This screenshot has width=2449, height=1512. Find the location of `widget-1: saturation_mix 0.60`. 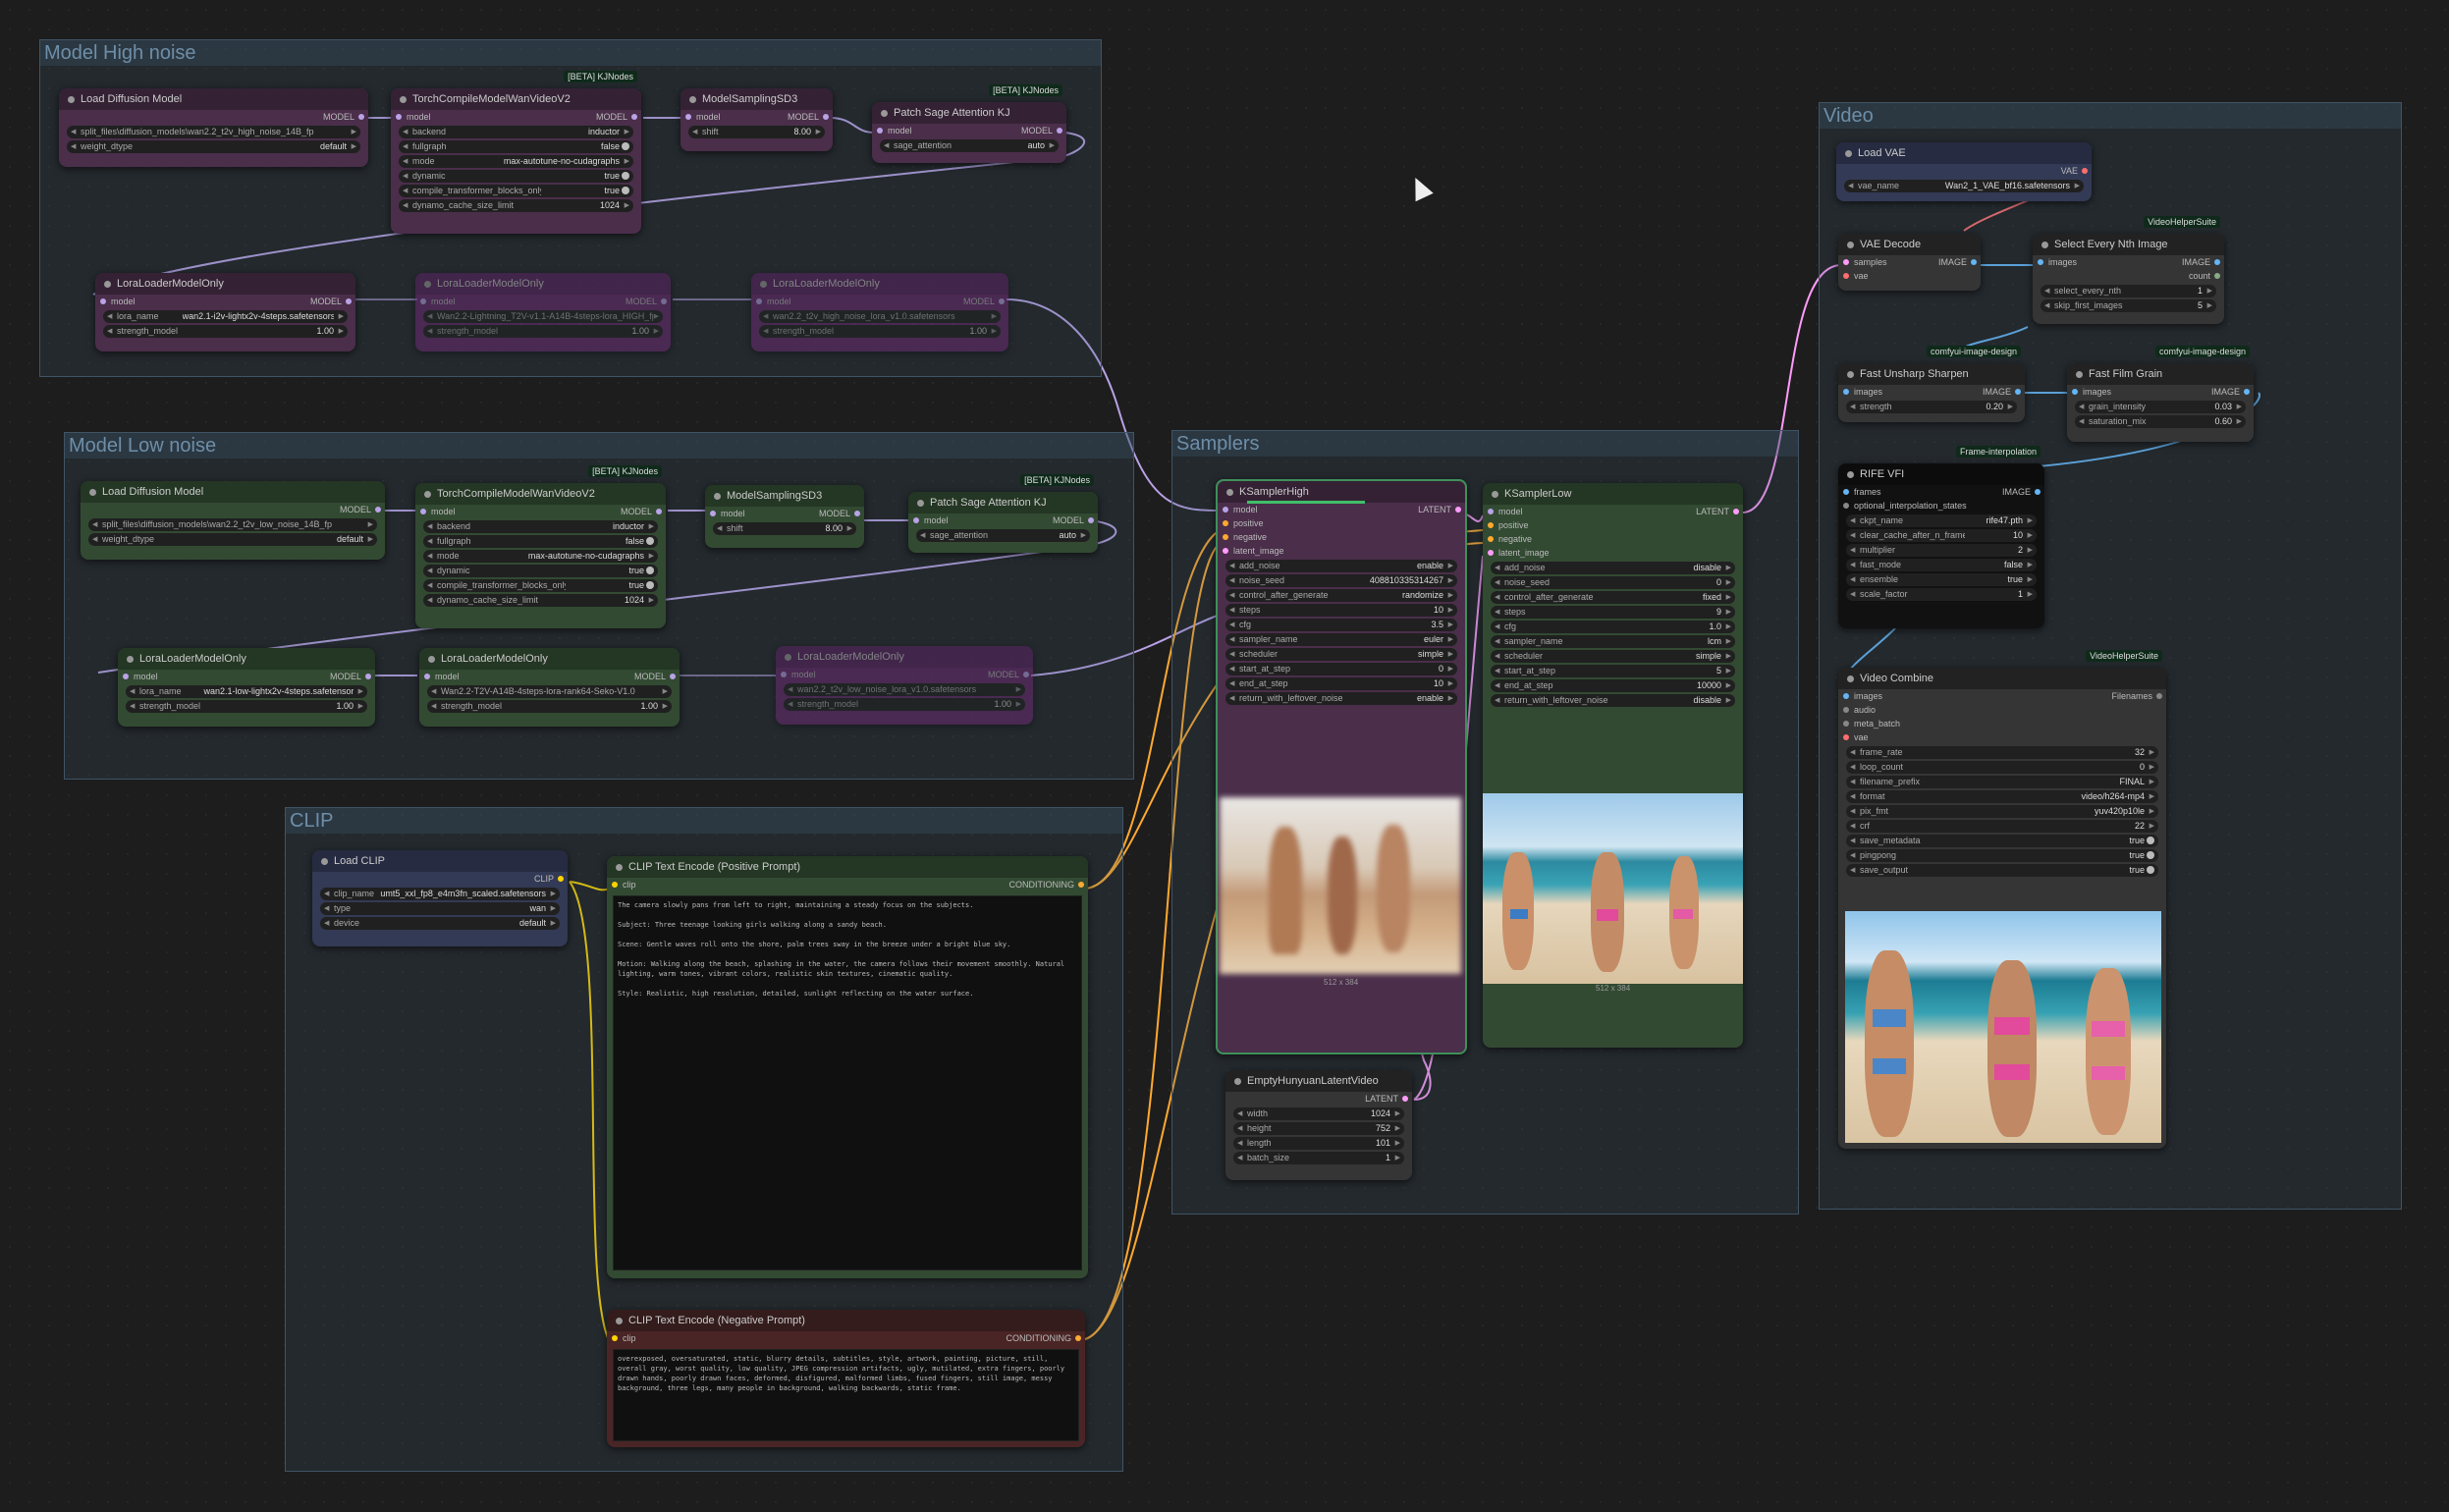

widget-1: saturation_mix 0.60 is located at coordinates (2161, 422).